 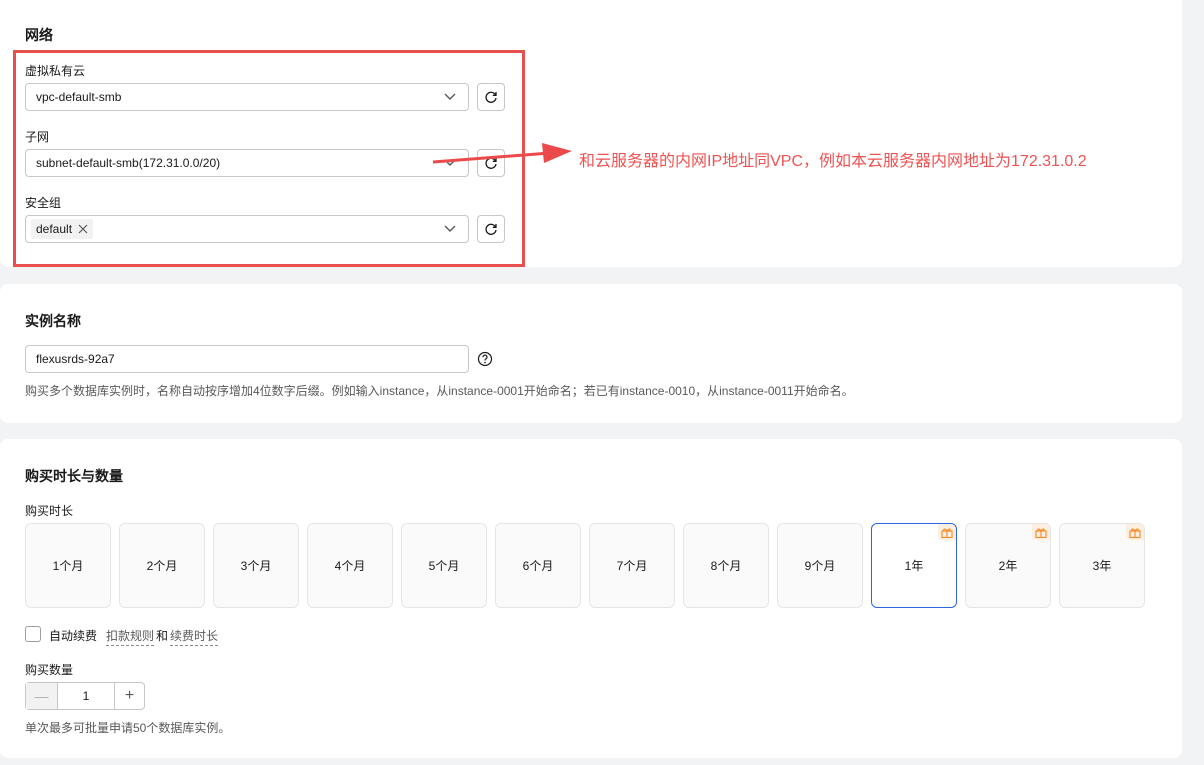 What do you see at coordinates (73, 636) in the screenshot?
I see `auto-renew-label: 自动续费` at bounding box center [73, 636].